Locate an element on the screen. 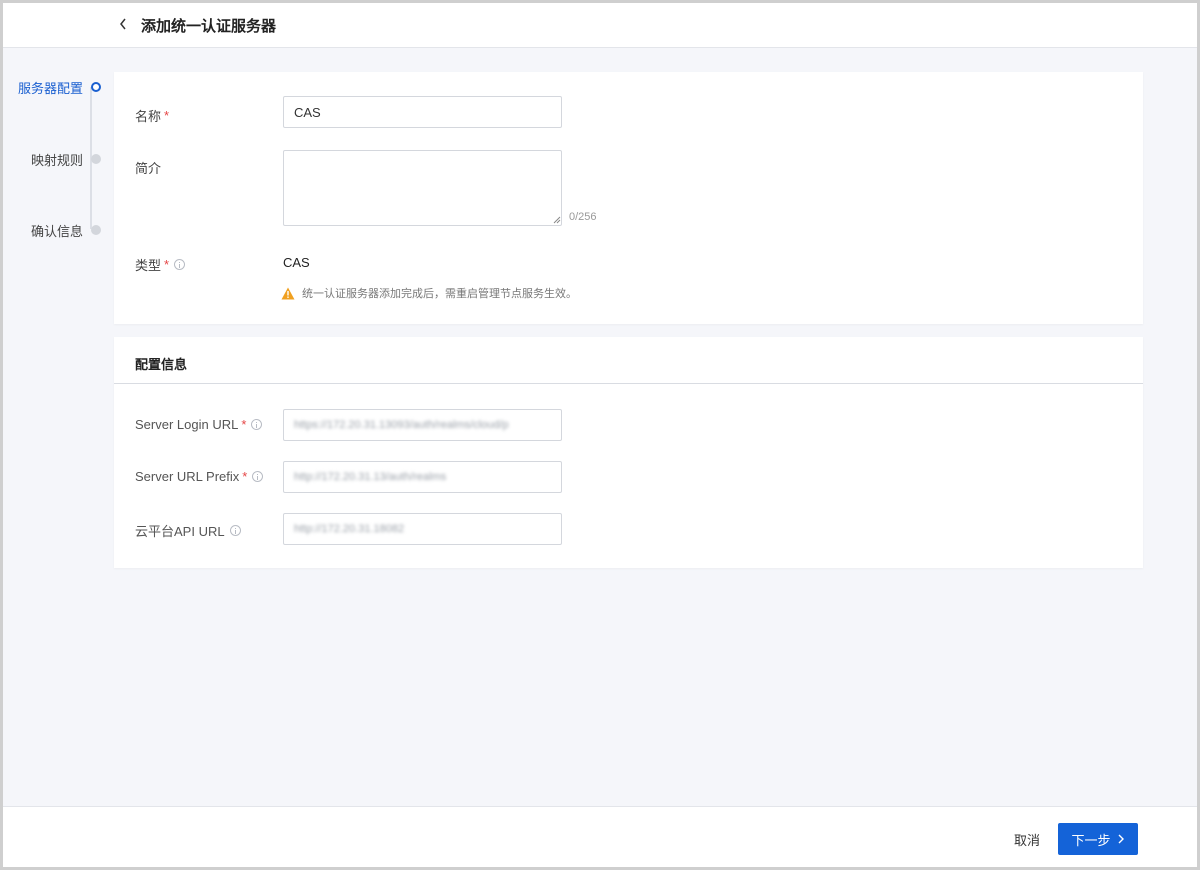 This screenshot has height=870, width=1200. step-label: 服务器配置 is located at coordinates (50, 88).